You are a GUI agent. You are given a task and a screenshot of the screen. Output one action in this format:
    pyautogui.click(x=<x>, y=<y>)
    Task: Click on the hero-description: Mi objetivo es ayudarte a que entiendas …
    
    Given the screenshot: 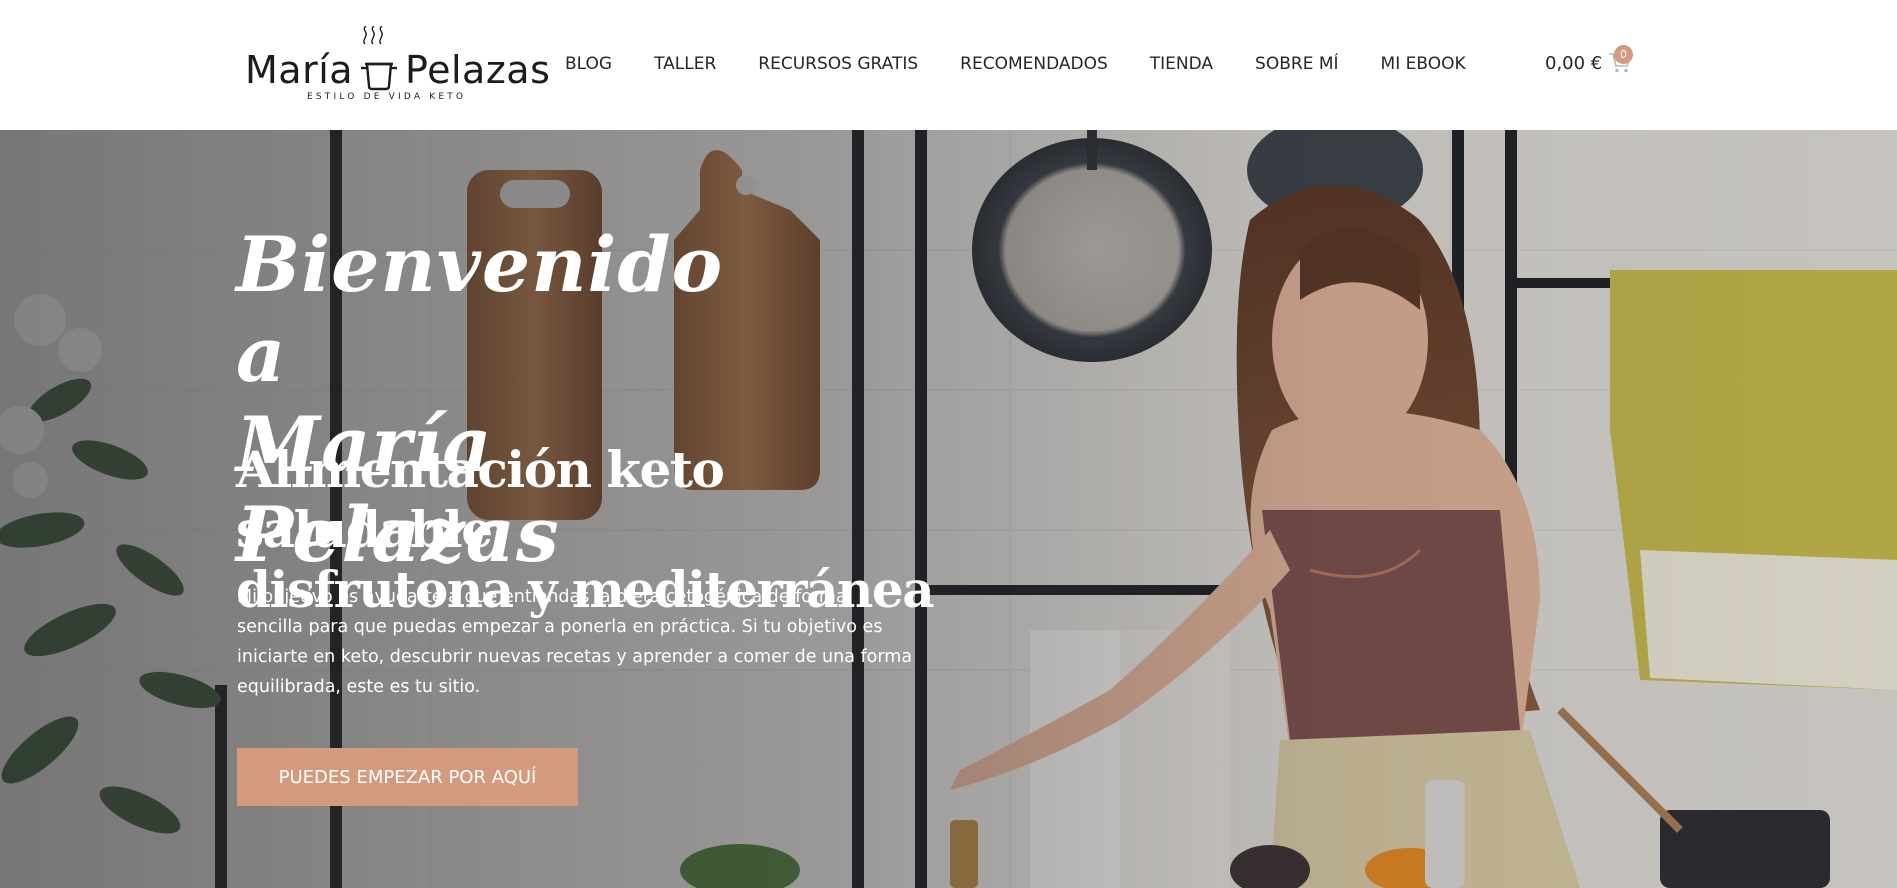 What is the action you would take?
    pyautogui.click(x=575, y=642)
    